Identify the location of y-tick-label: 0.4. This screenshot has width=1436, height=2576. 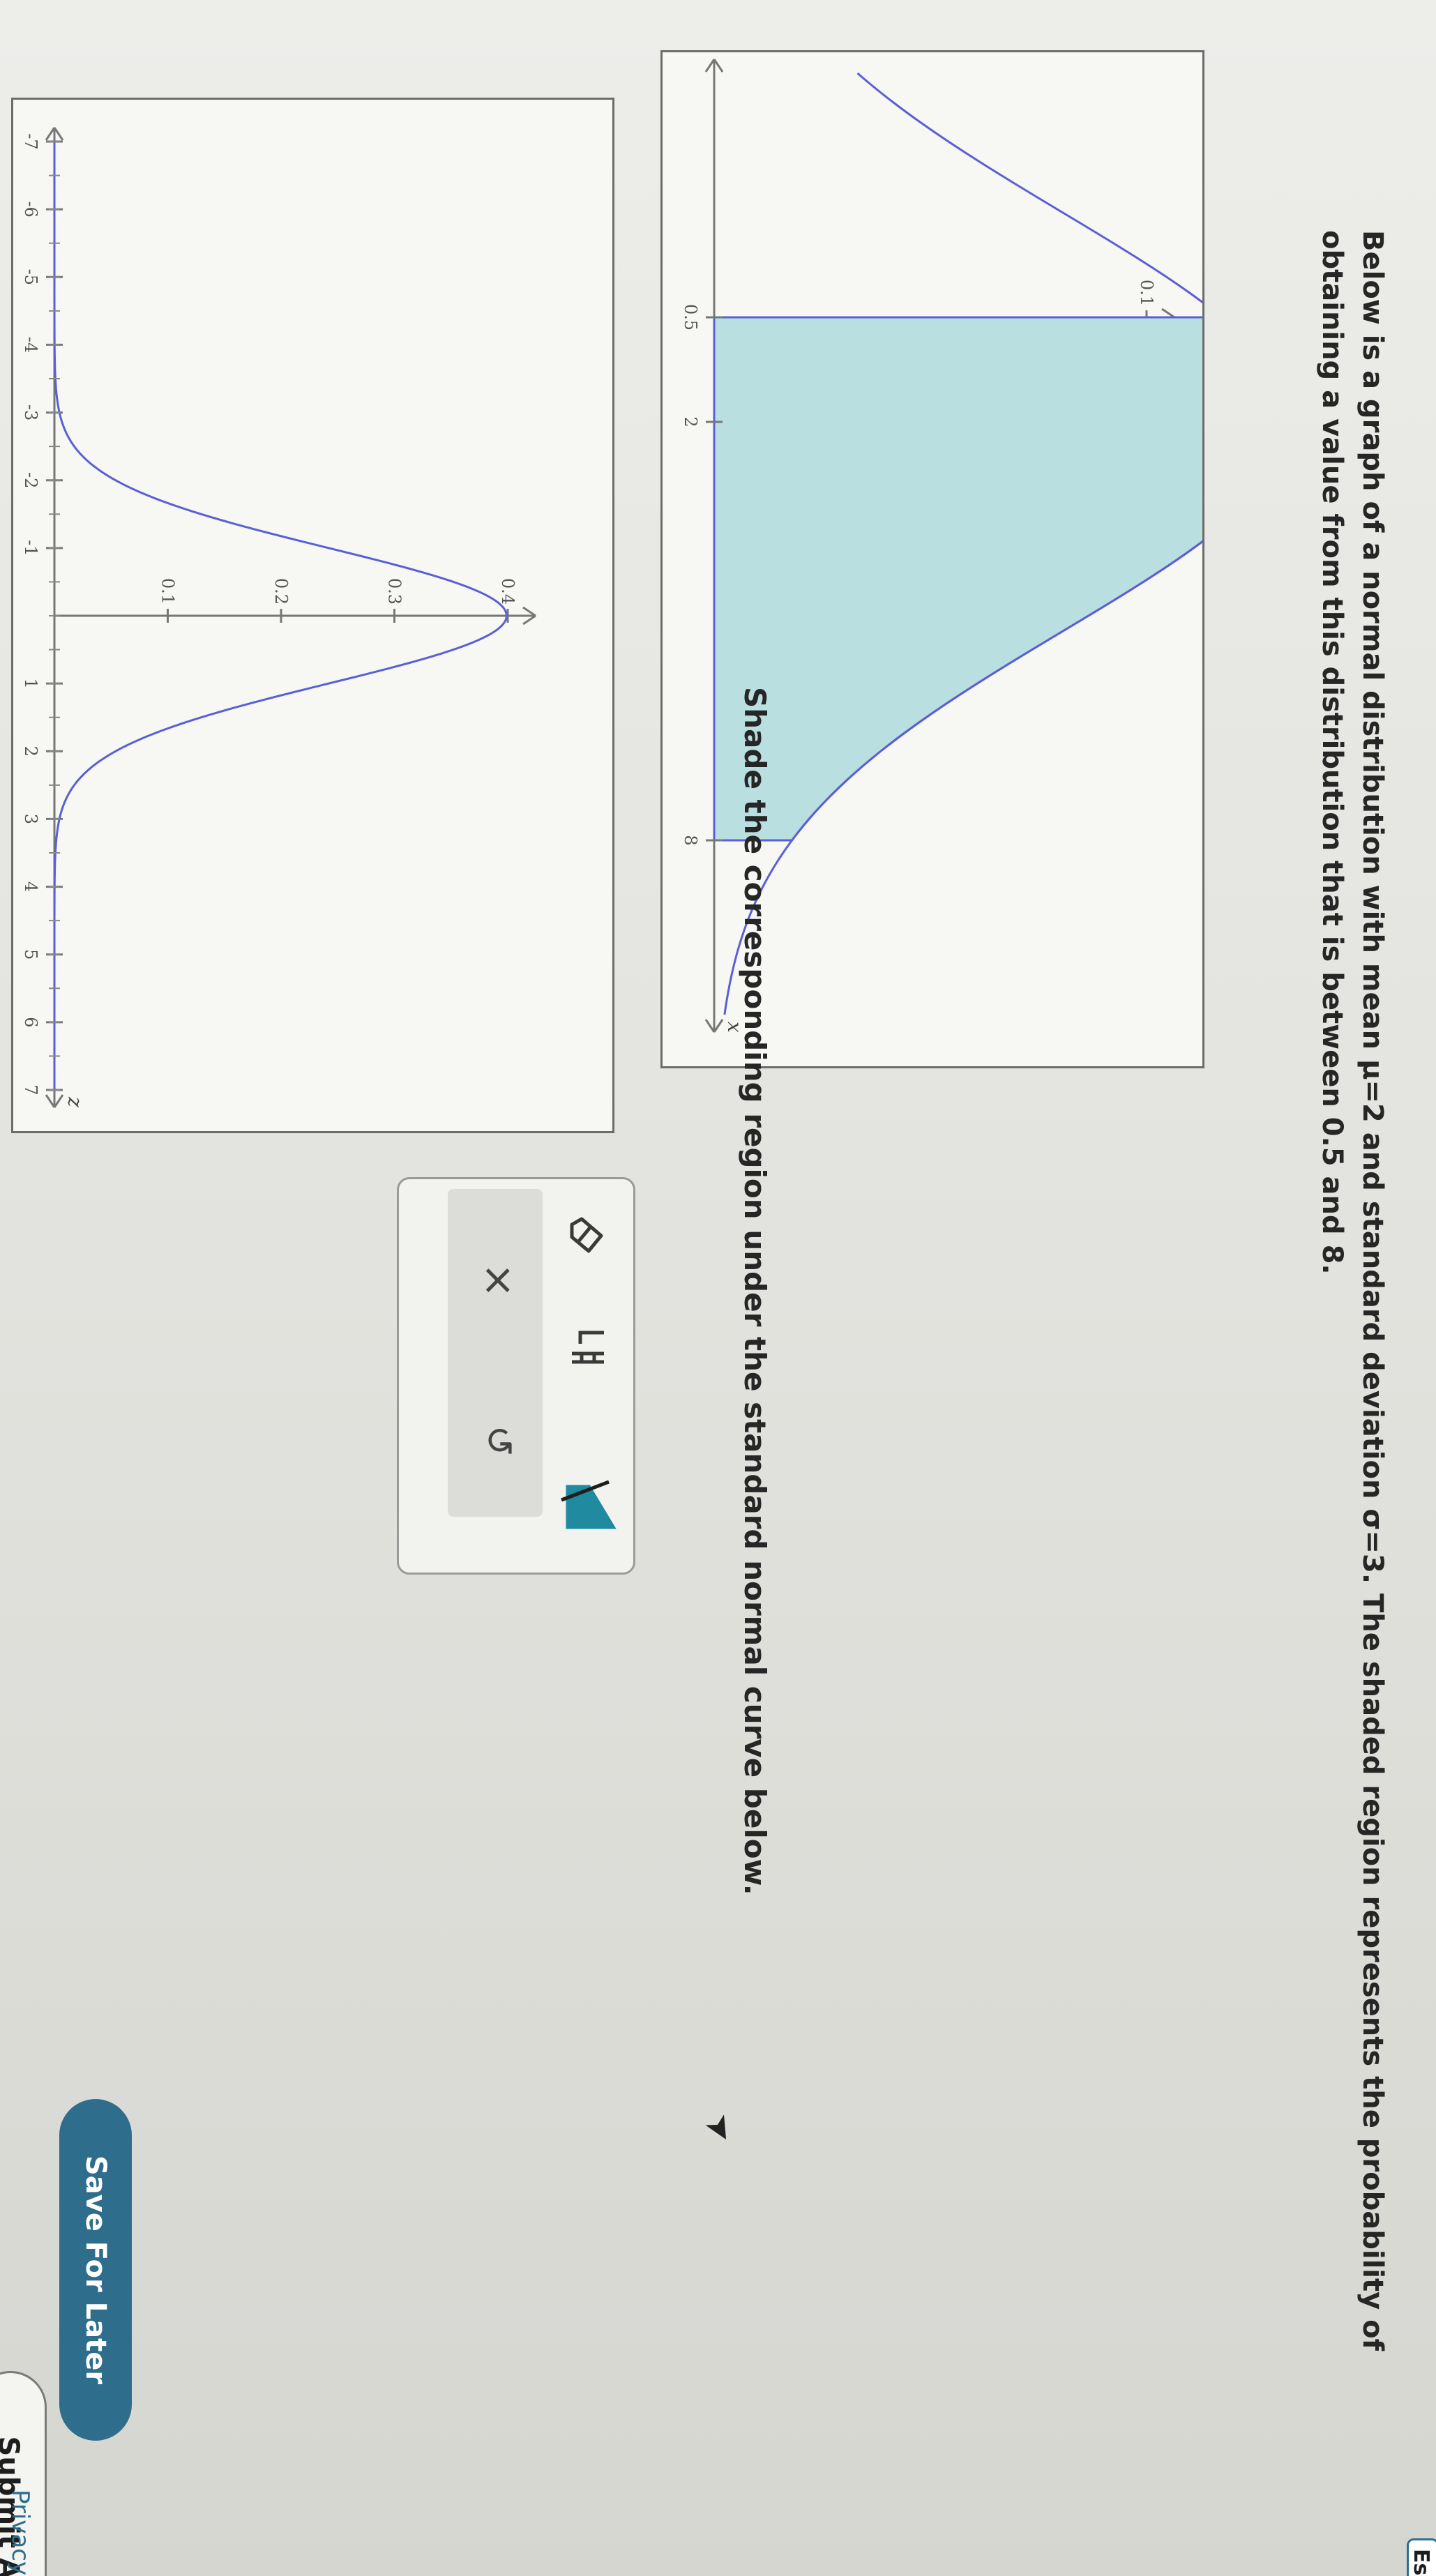
(508, 591).